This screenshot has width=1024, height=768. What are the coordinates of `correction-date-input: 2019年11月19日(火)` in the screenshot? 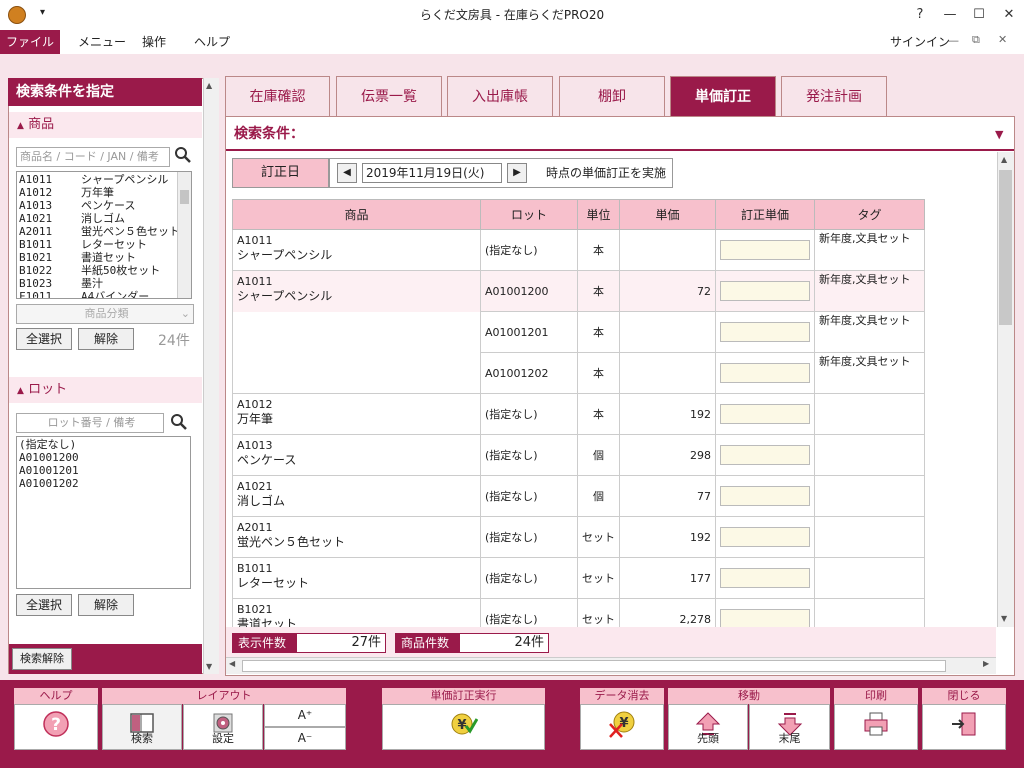 It's located at (432, 173).